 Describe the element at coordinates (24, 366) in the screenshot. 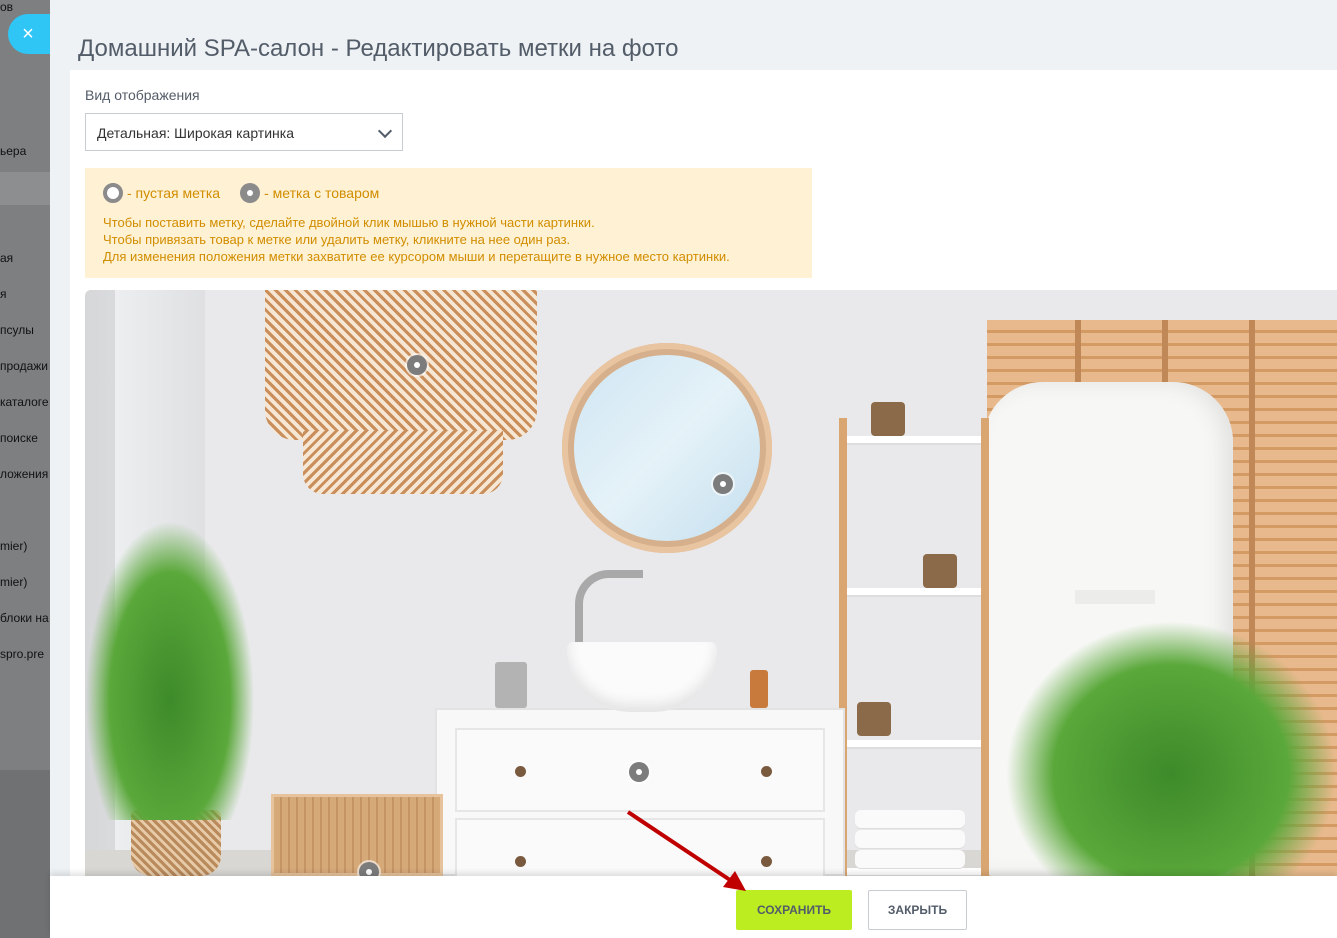

I see `background-menu-item: продажи` at that location.